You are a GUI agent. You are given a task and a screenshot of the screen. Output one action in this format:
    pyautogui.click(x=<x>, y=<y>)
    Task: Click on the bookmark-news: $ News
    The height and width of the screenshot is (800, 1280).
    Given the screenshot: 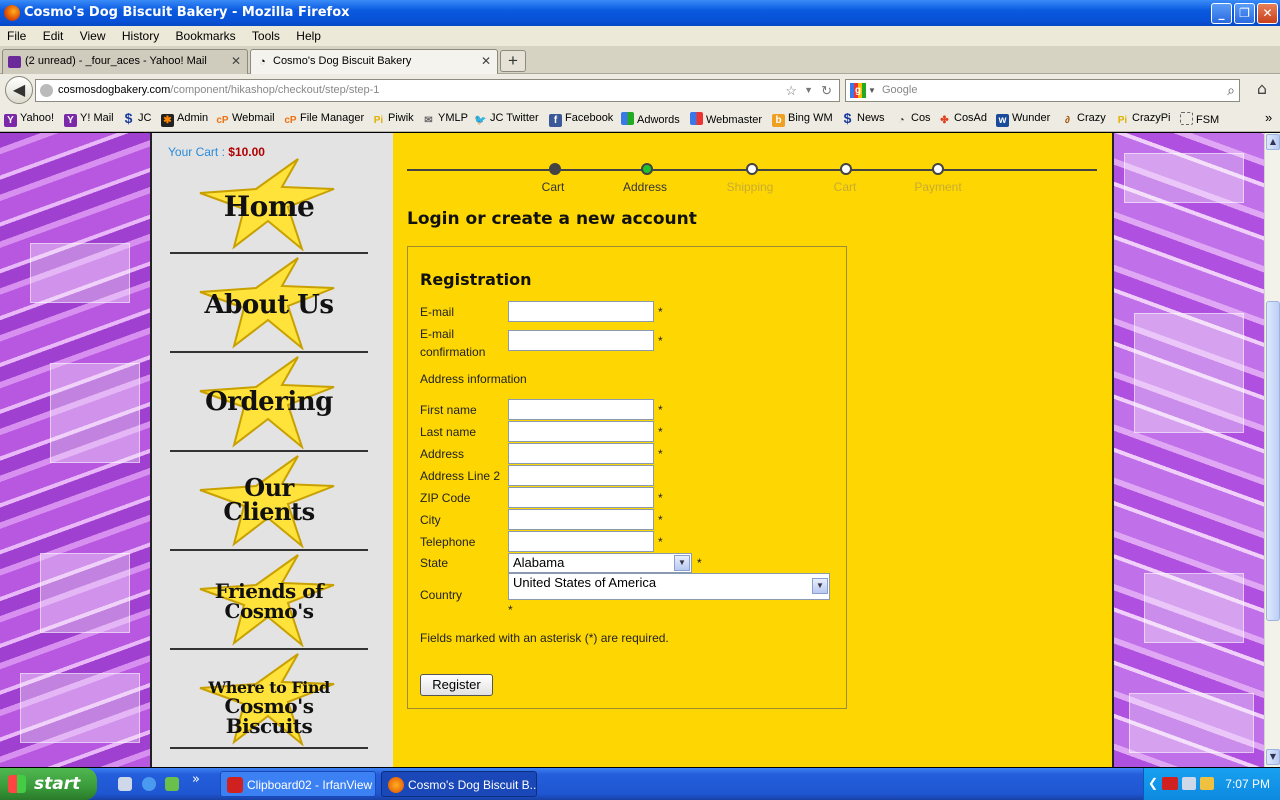 What is the action you would take?
    pyautogui.click(x=863, y=118)
    